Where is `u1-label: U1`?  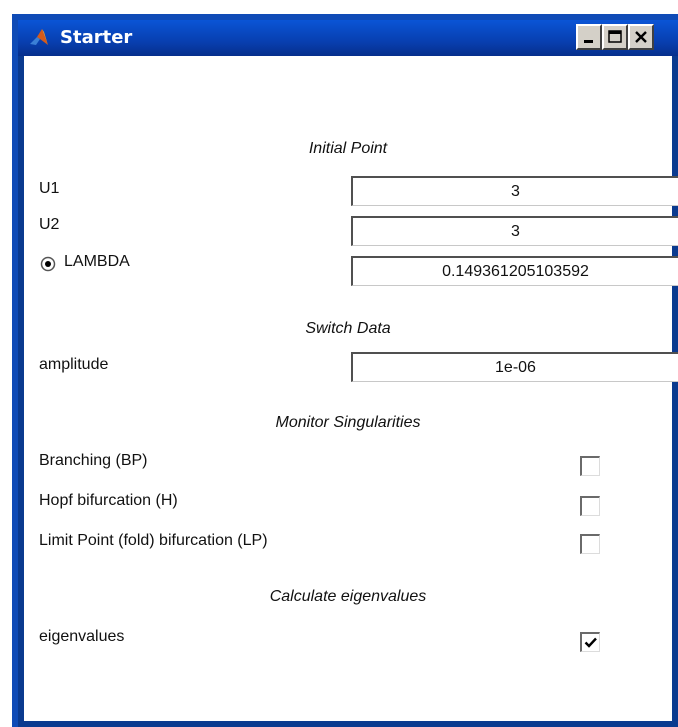
u1-label: U1 is located at coordinates (49, 188).